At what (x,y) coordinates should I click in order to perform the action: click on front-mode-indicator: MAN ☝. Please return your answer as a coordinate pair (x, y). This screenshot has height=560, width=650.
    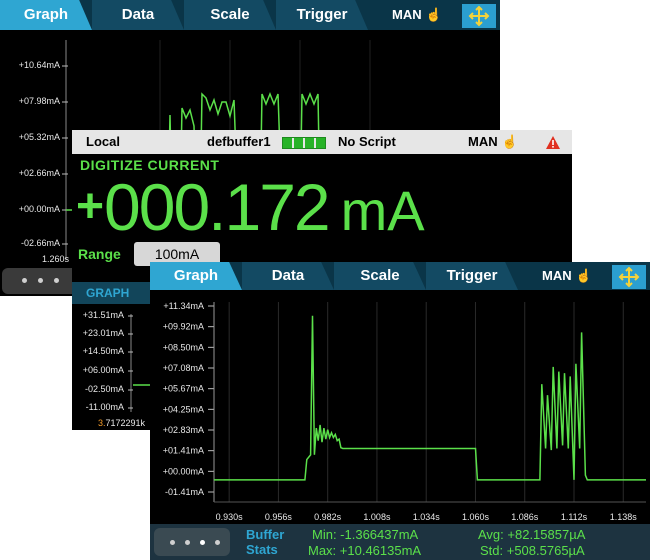
    Looking at the image, I should click on (567, 276).